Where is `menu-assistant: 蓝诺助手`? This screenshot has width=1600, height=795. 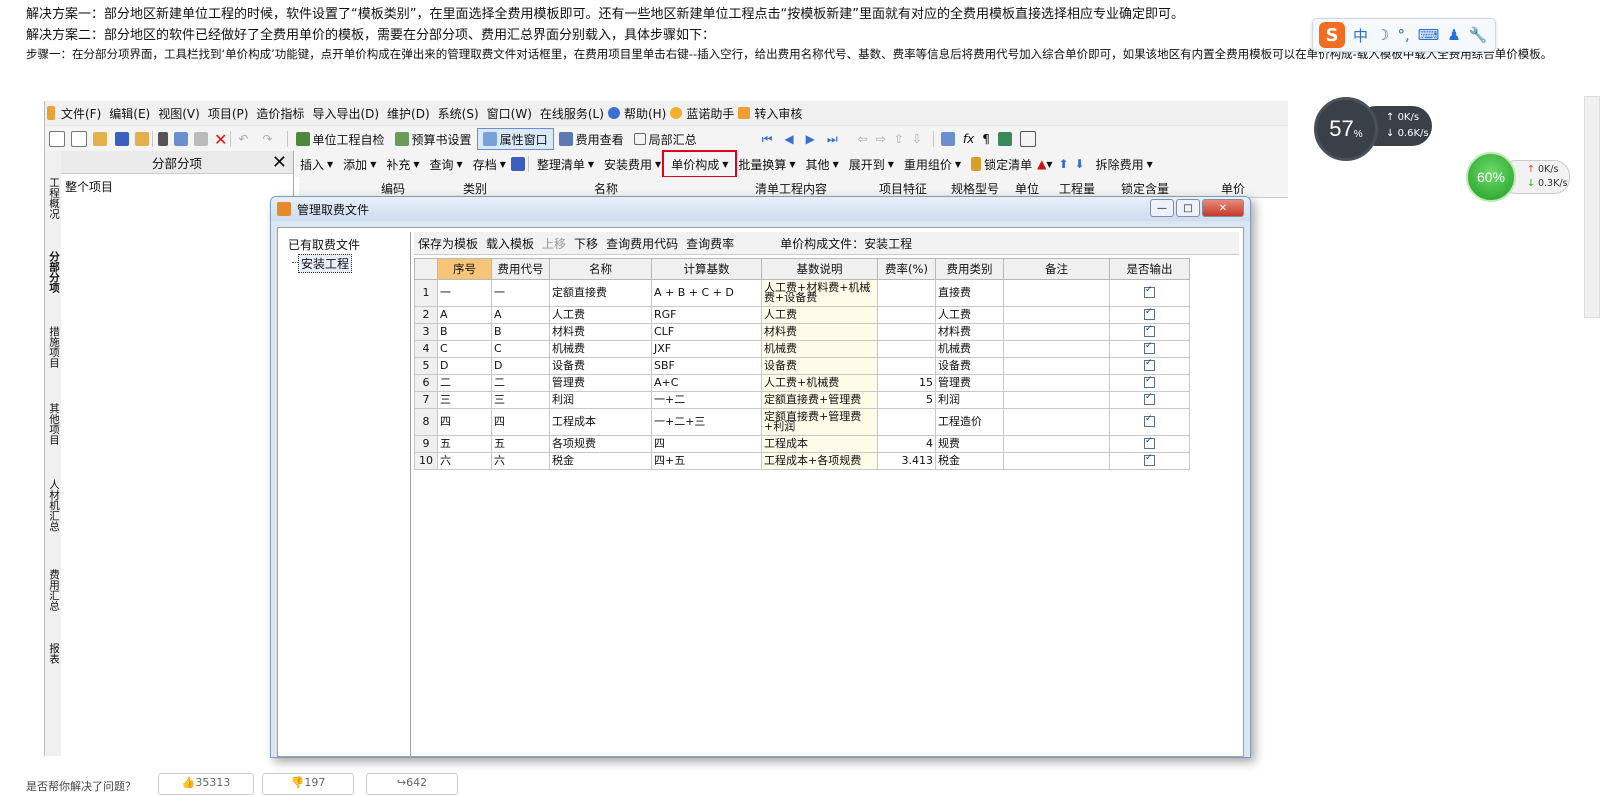 menu-assistant: 蓝诺助手 is located at coordinates (710, 113).